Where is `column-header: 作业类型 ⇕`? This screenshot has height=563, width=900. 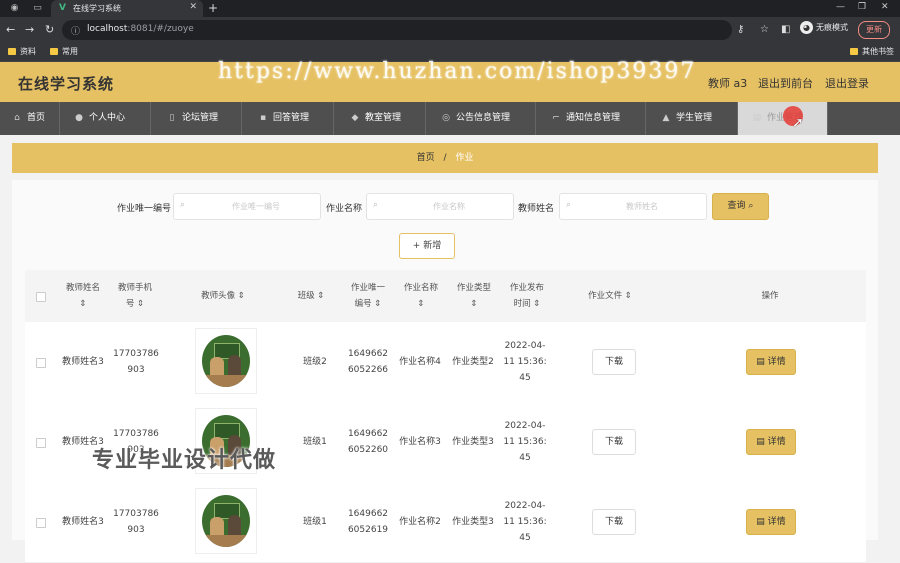
column-header: 作业类型 ⇕ is located at coordinates (474, 296).